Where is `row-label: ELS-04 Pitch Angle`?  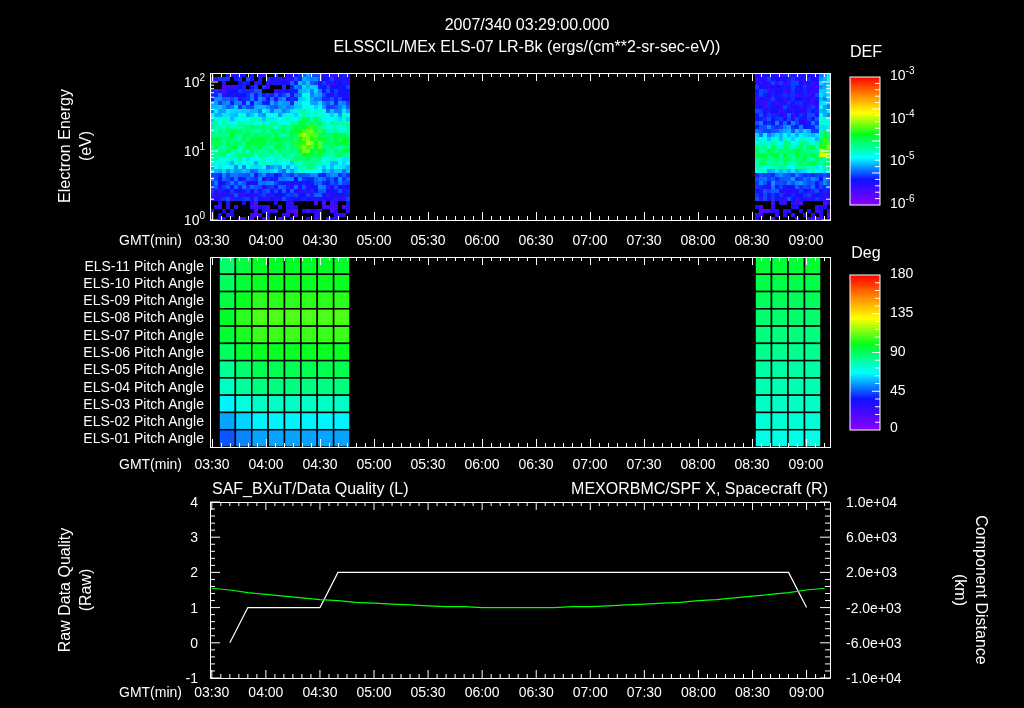
row-label: ELS-04 Pitch Angle is located at coordinates (143, 386).